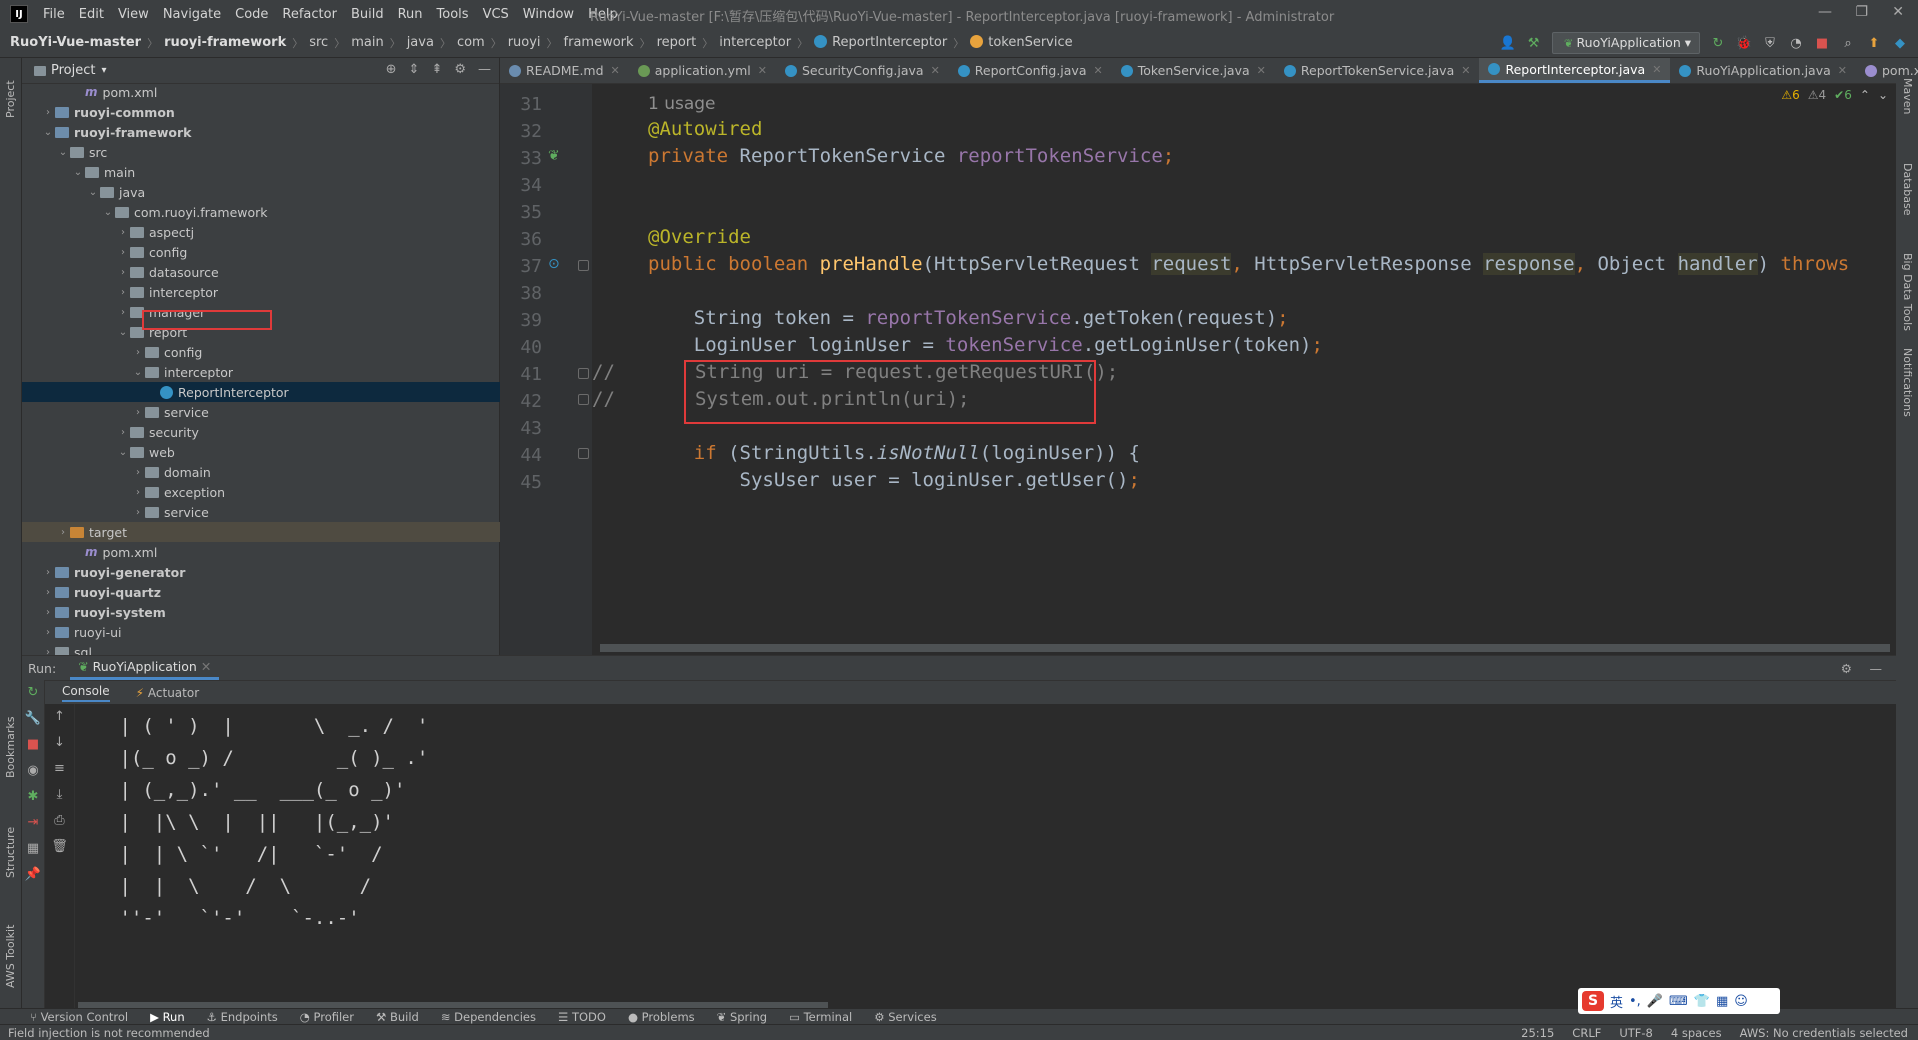  What do you see at coordinates (54, 14) in the screenshot?
I see `menu-file: File` at bounding box center [54, 14].